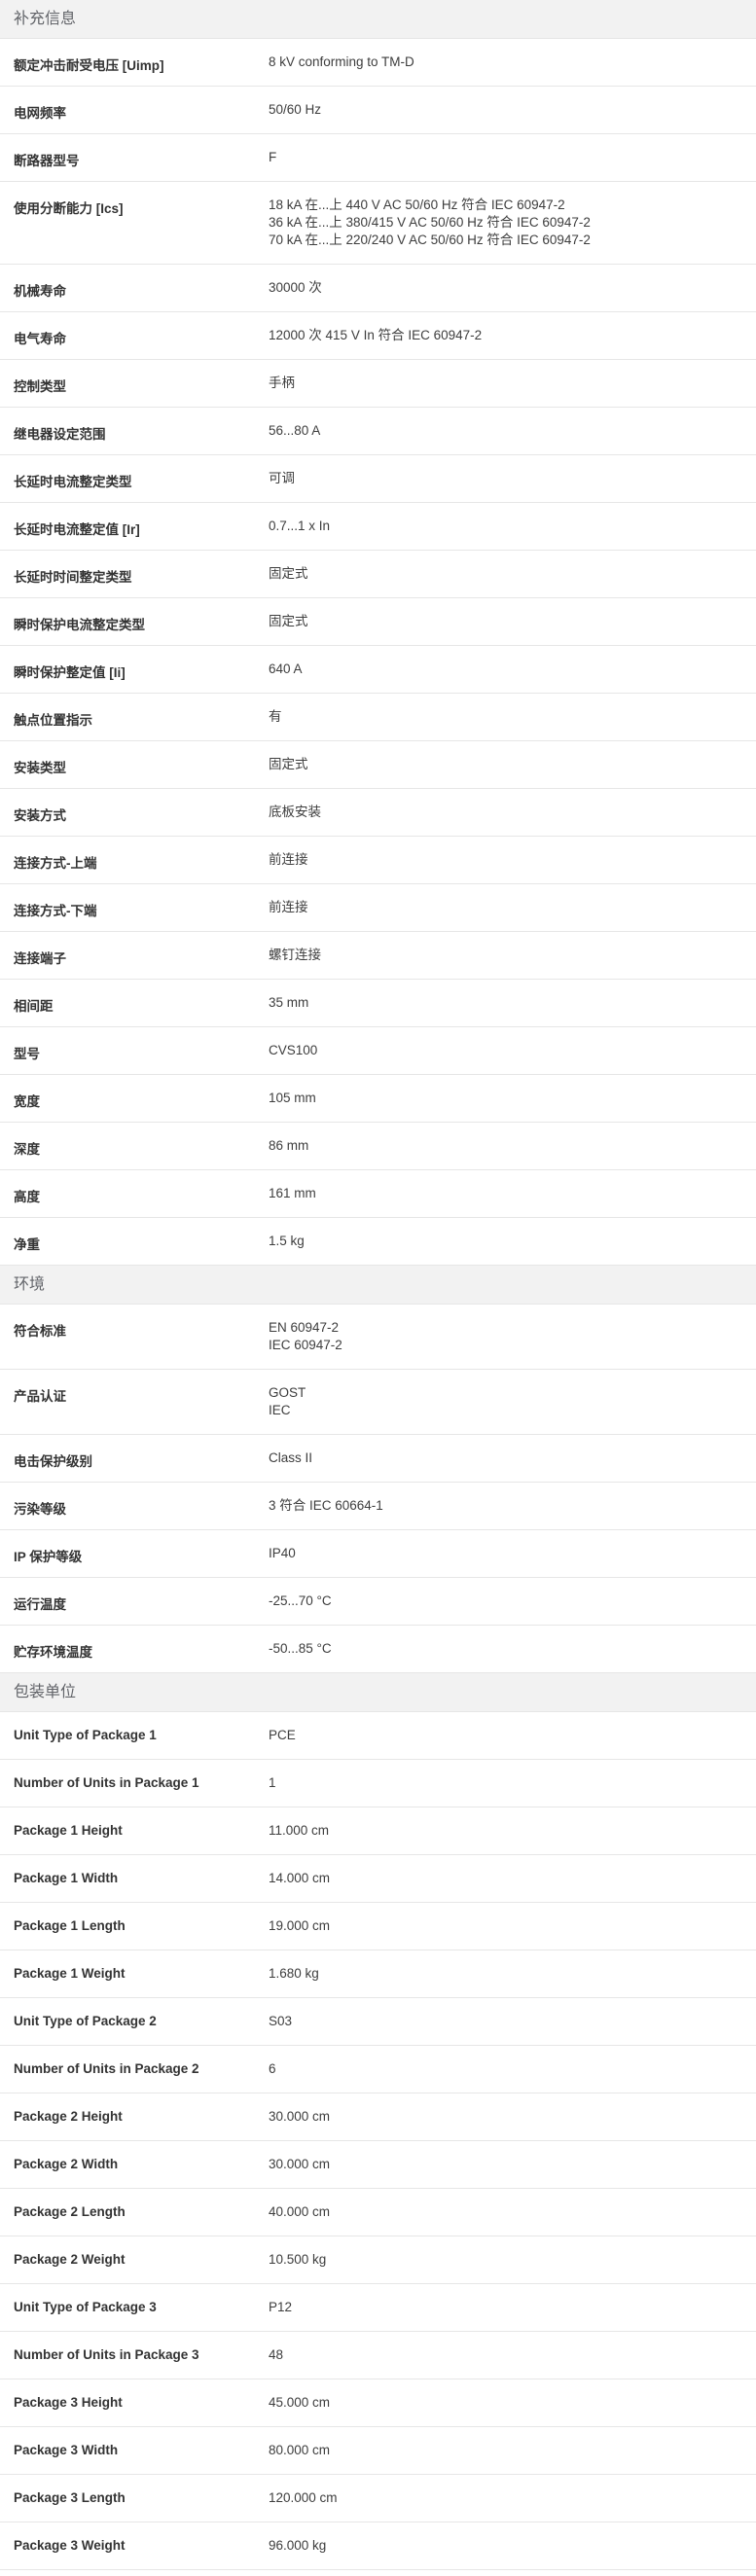  I want to click on spec-value: 1, so click(272, 1782).